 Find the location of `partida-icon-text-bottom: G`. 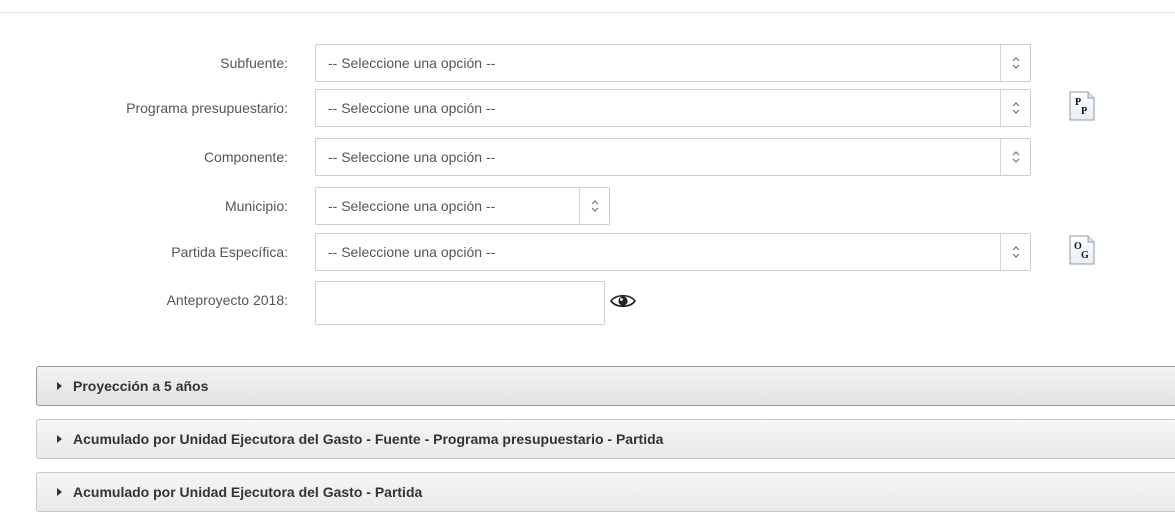

partida-icon-text-bottom: G is located at coordinates (1085, 255).